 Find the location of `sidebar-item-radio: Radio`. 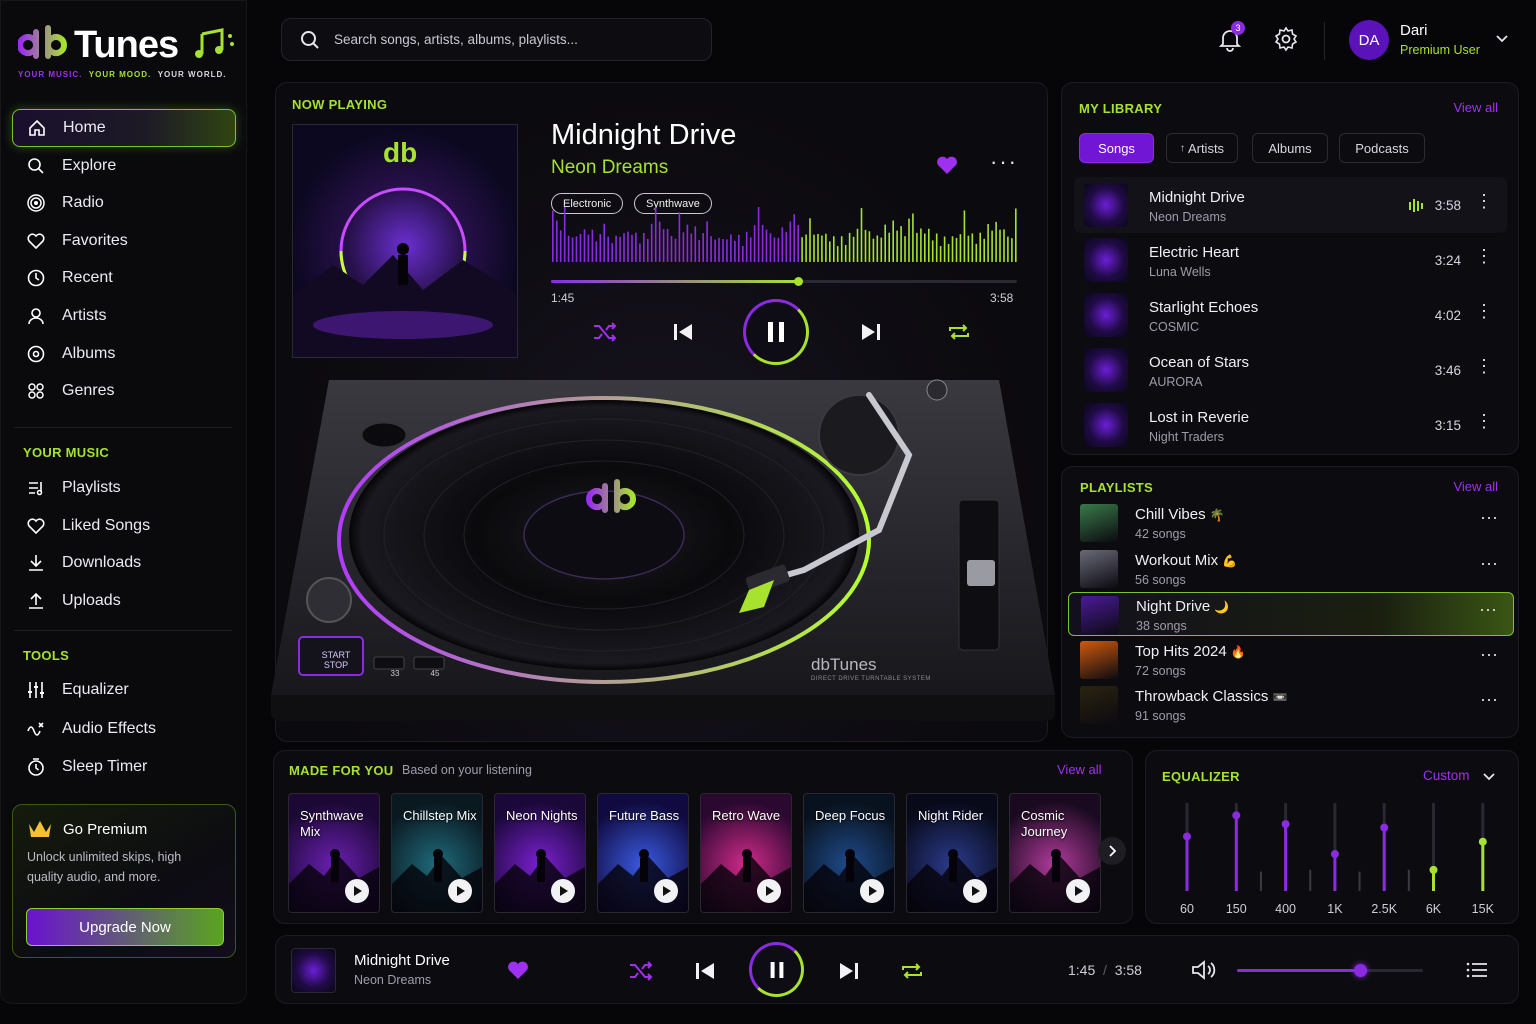

sidebar-item-radio: Radio is located at coordinates (124, 203).